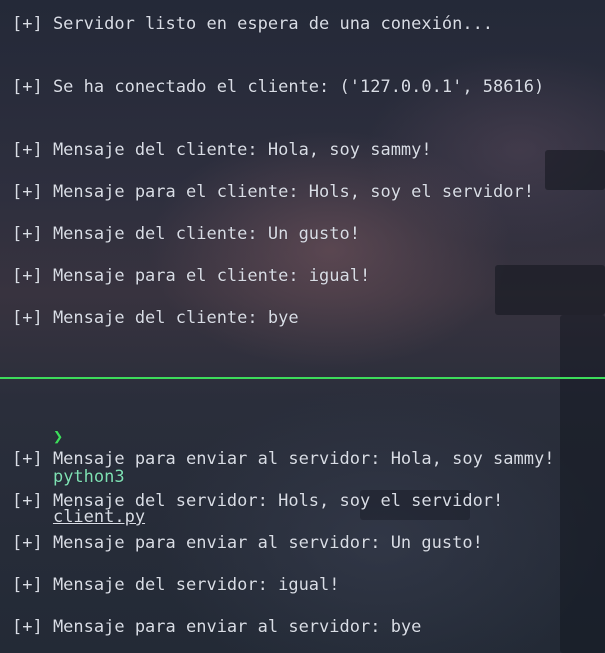 Image resolution: width=605 pixels, height=653 pixels. I want to click on terminal-output-line: [+] Mensaje para el cliente: igual!, so click(191, 276).